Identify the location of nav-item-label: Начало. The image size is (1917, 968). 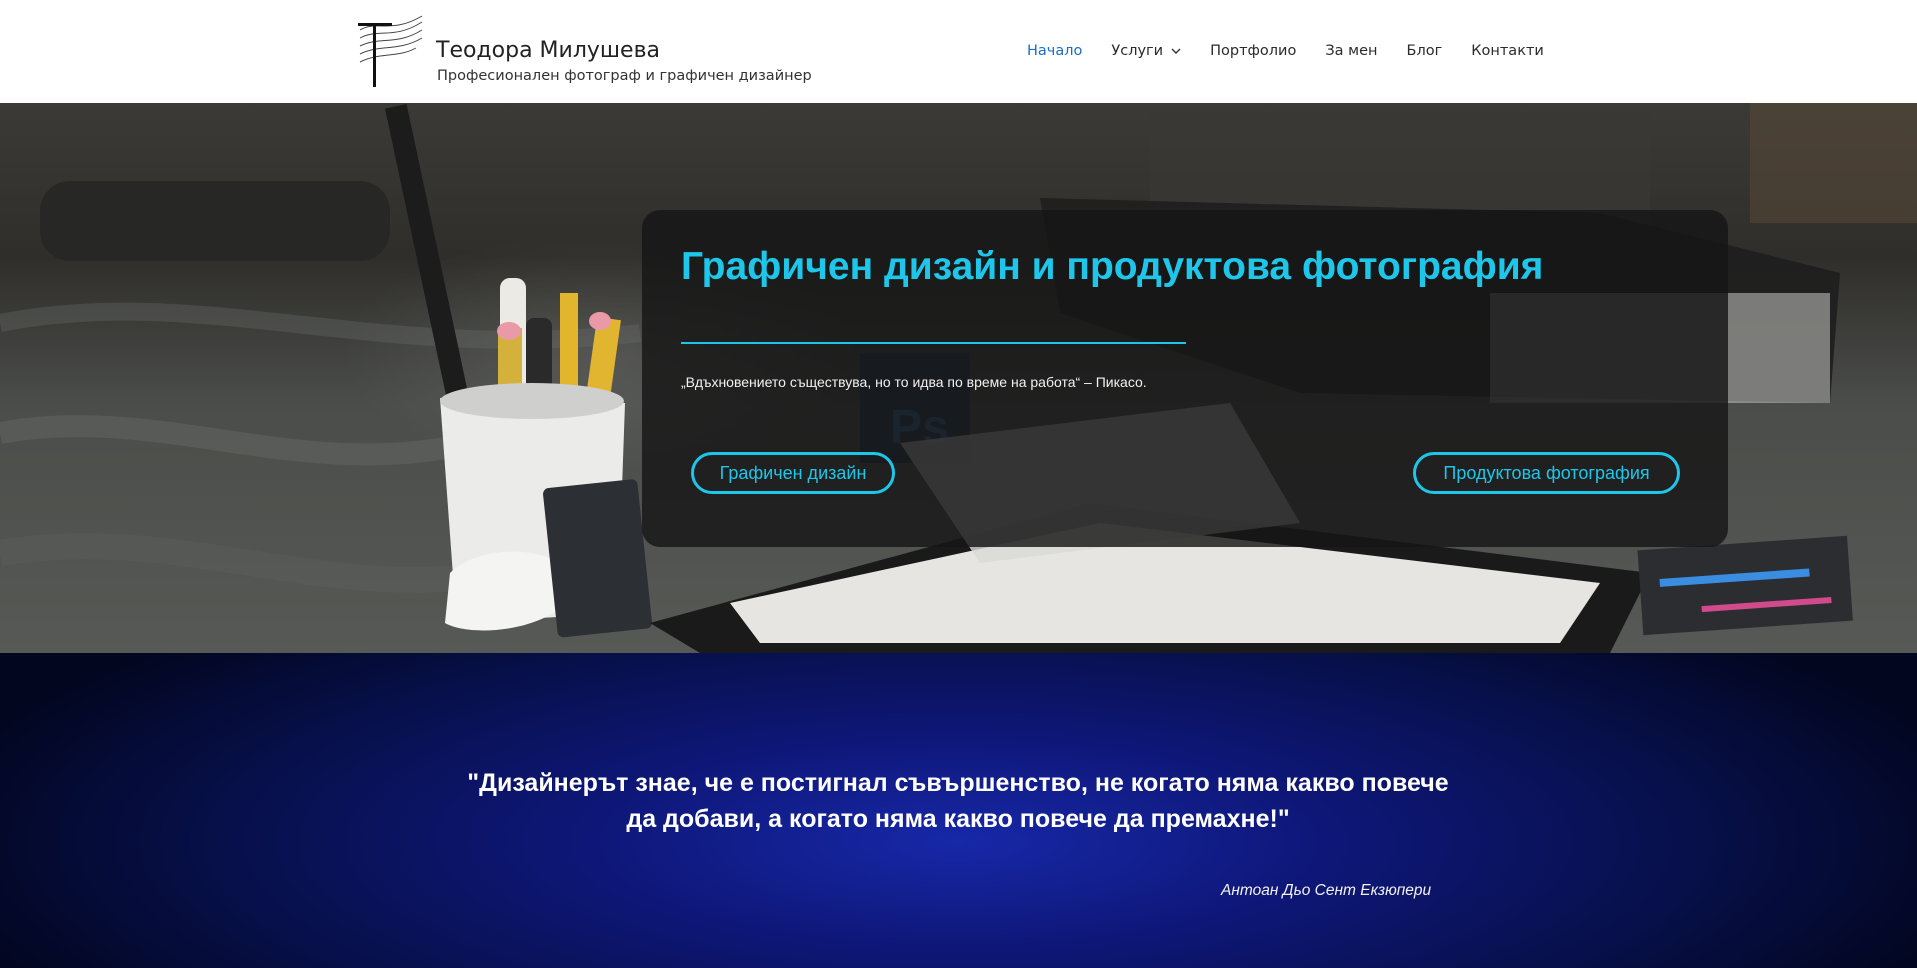
(1055, 51).